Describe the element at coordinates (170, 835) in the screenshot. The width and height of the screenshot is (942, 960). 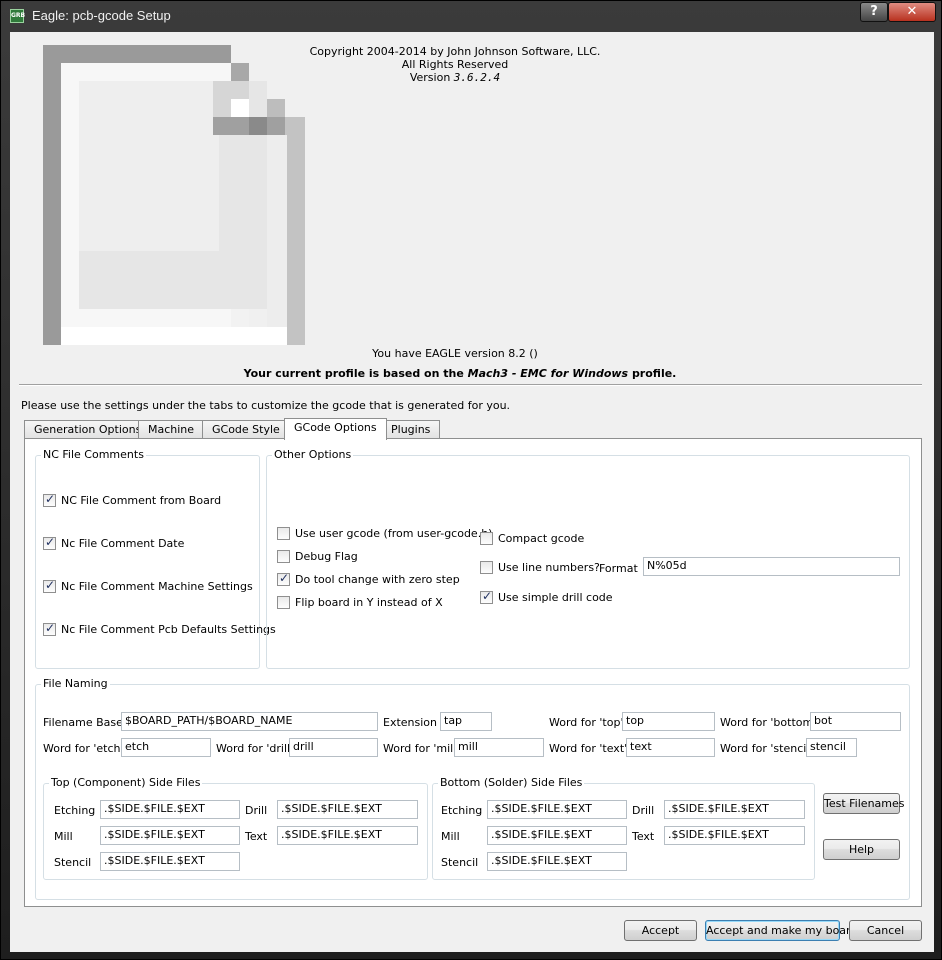
I see `top-mill-input: .$SIDE.$FILE.$EXT` at that location.